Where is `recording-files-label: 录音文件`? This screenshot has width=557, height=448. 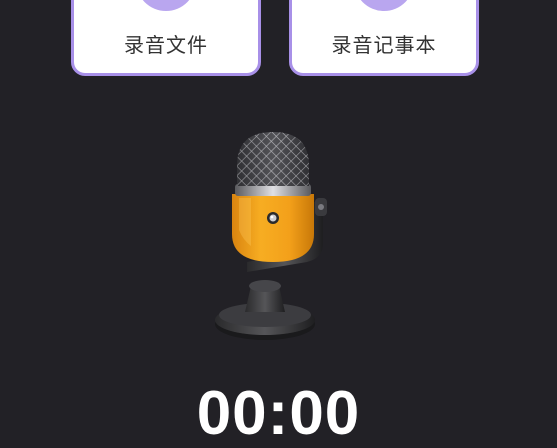
recording-files-label: 录音文件 is located at coordinates (166, 45).